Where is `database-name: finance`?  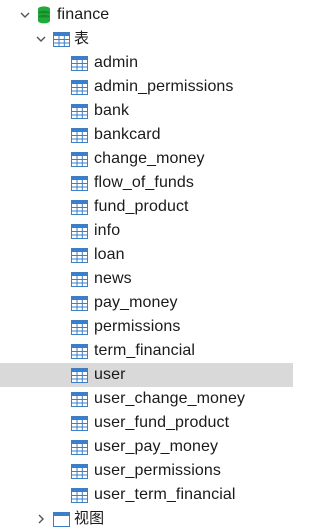
database-name: finance is located at coordinates (83, 14).